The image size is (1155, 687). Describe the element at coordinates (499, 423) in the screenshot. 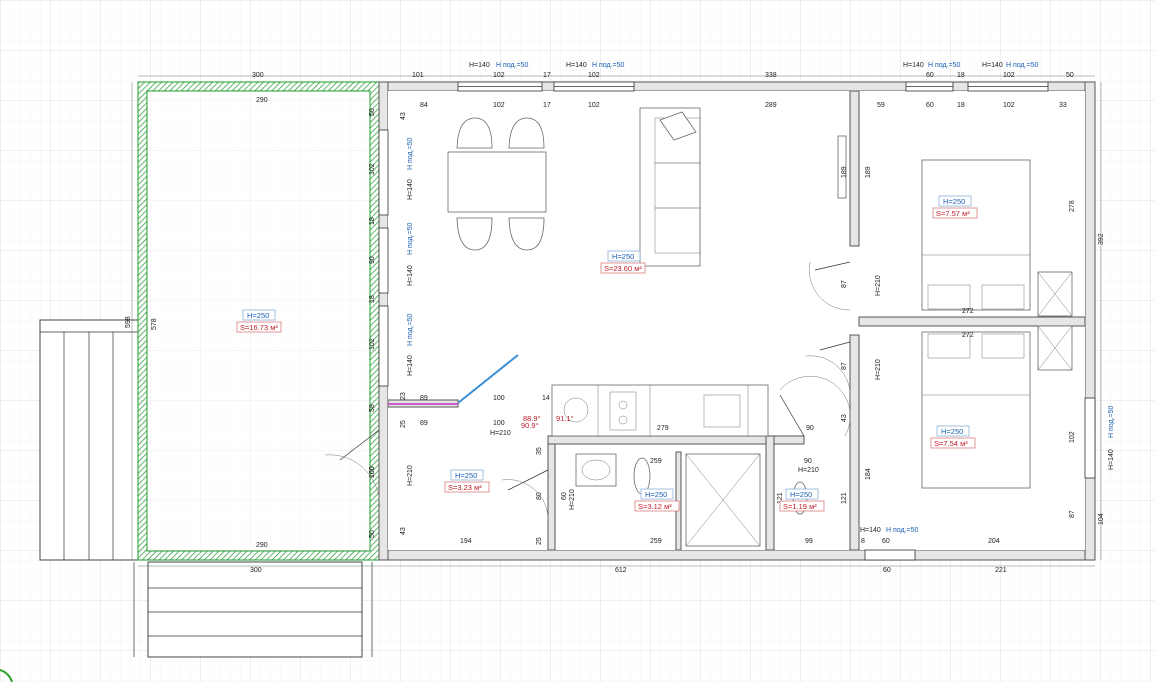

I see `hall-dim-5: 100` at that location.